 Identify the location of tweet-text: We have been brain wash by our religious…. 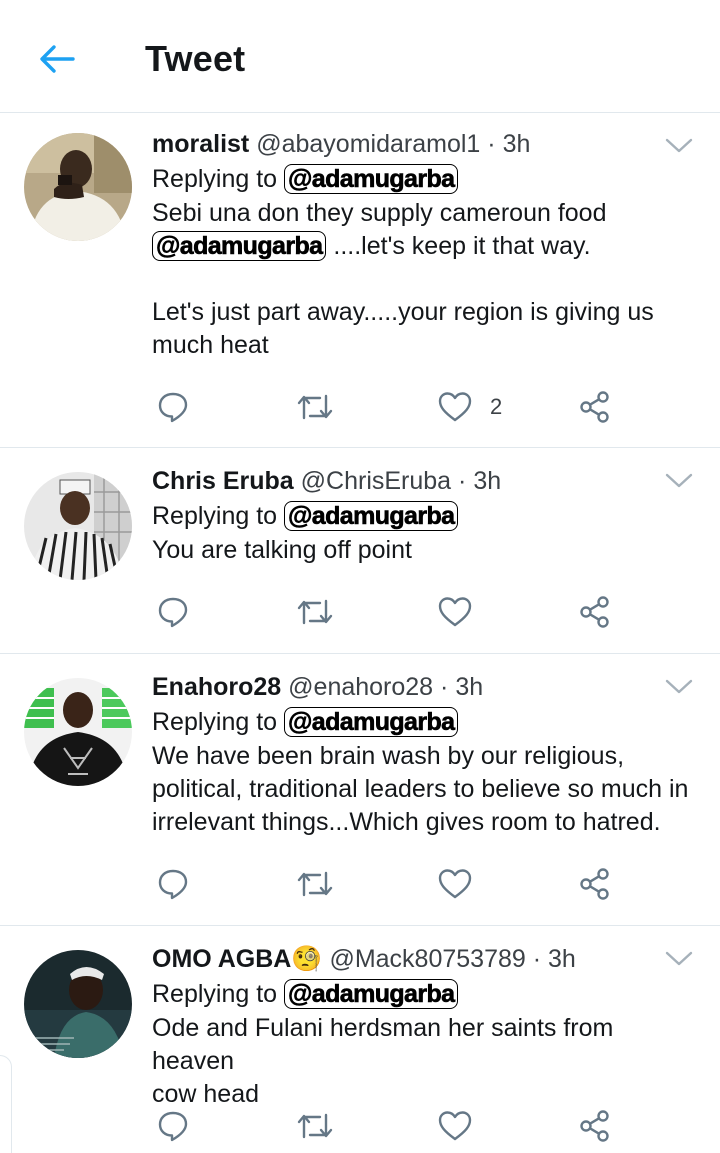
(424, 789).